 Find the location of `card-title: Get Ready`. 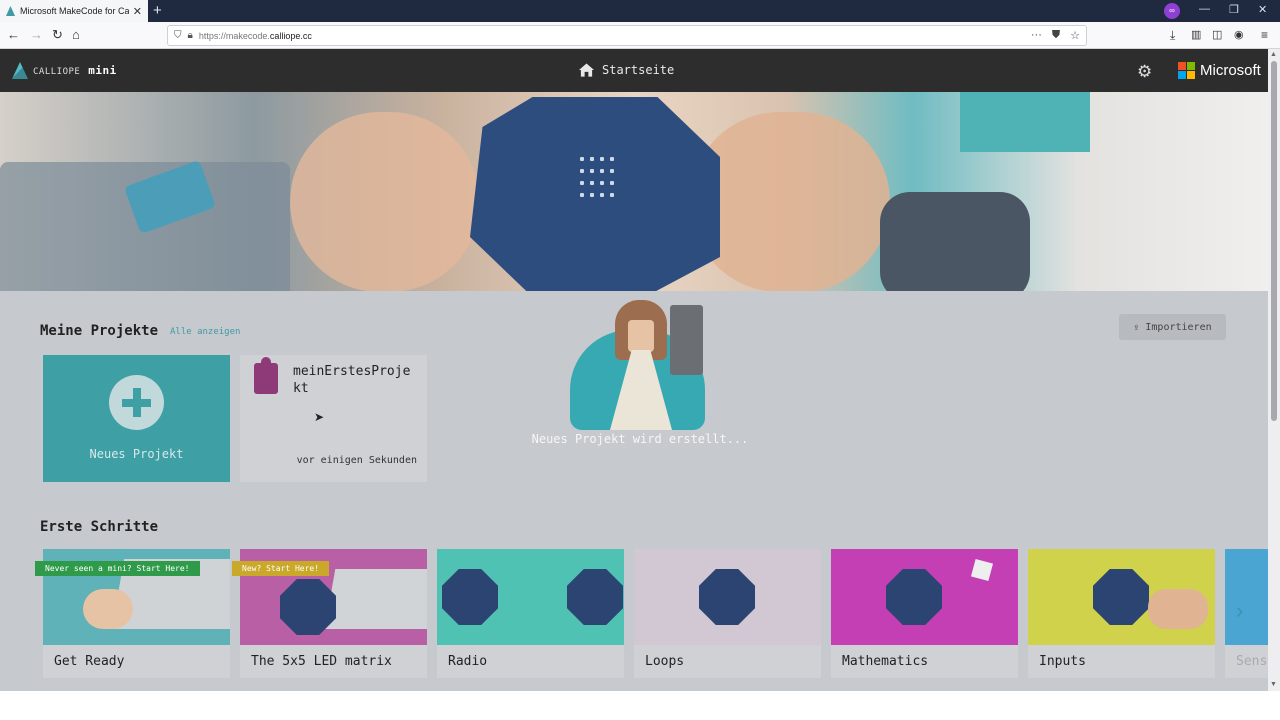

card-title: Get Ready is located at coordinates (89, 661).